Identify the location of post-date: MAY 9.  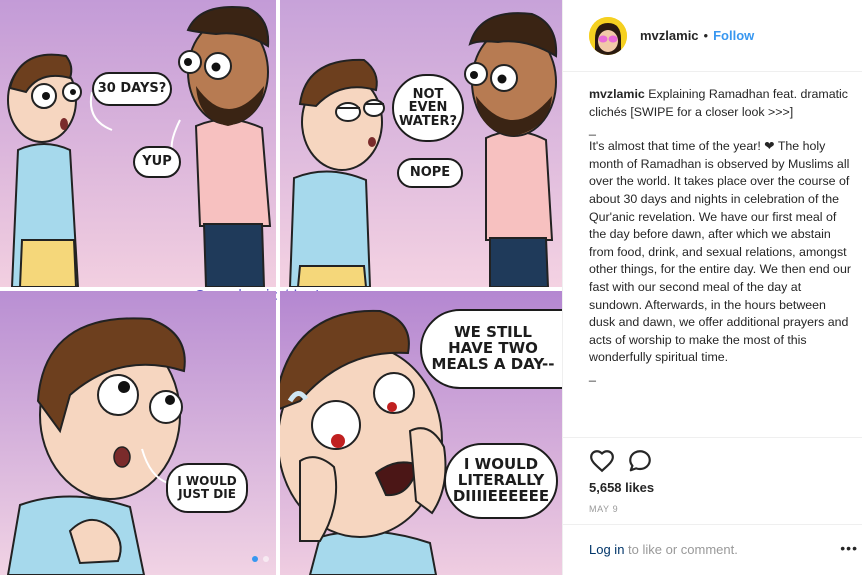
(603, 509).